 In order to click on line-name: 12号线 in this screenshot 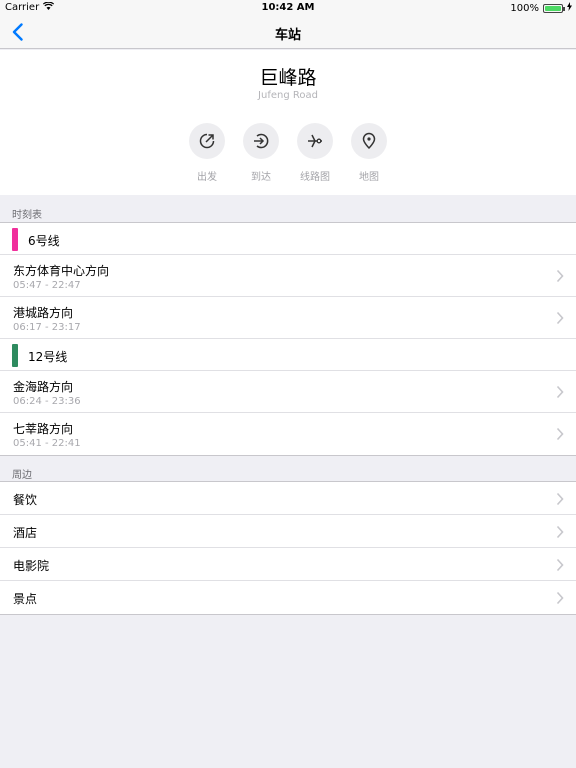, I will do `click(48, 357)`.